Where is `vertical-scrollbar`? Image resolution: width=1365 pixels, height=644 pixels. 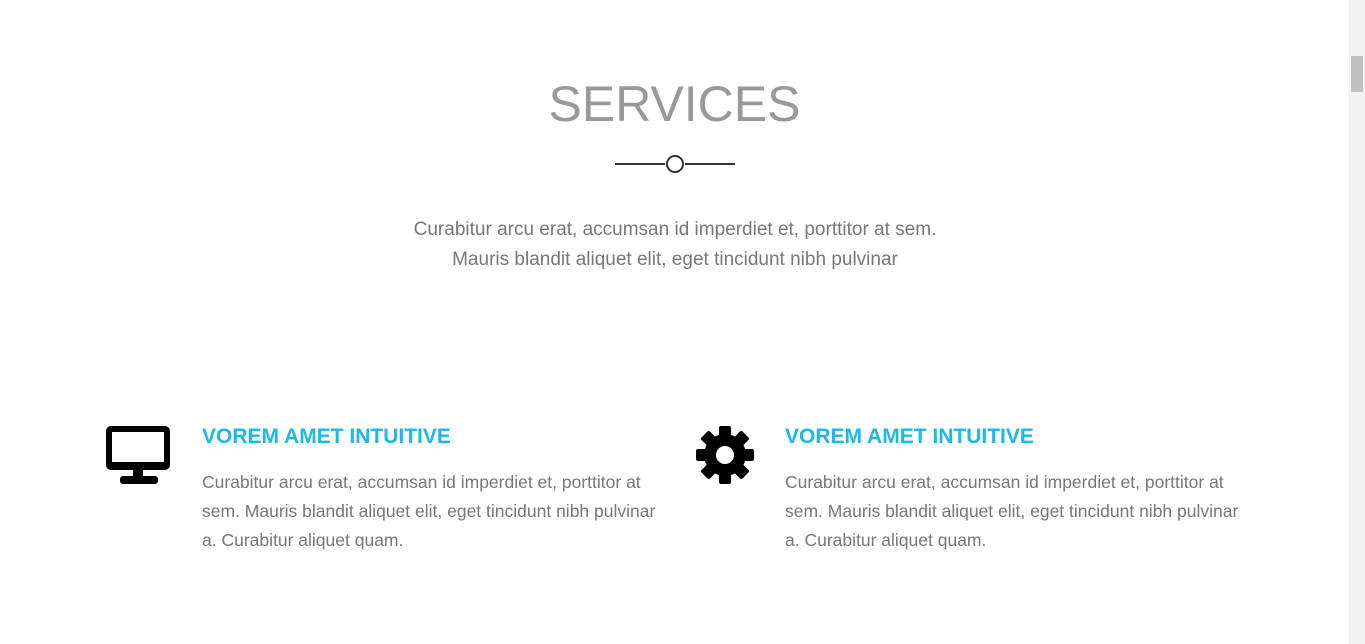 vertical-scrollbar is located at coordinates (1357, 322).